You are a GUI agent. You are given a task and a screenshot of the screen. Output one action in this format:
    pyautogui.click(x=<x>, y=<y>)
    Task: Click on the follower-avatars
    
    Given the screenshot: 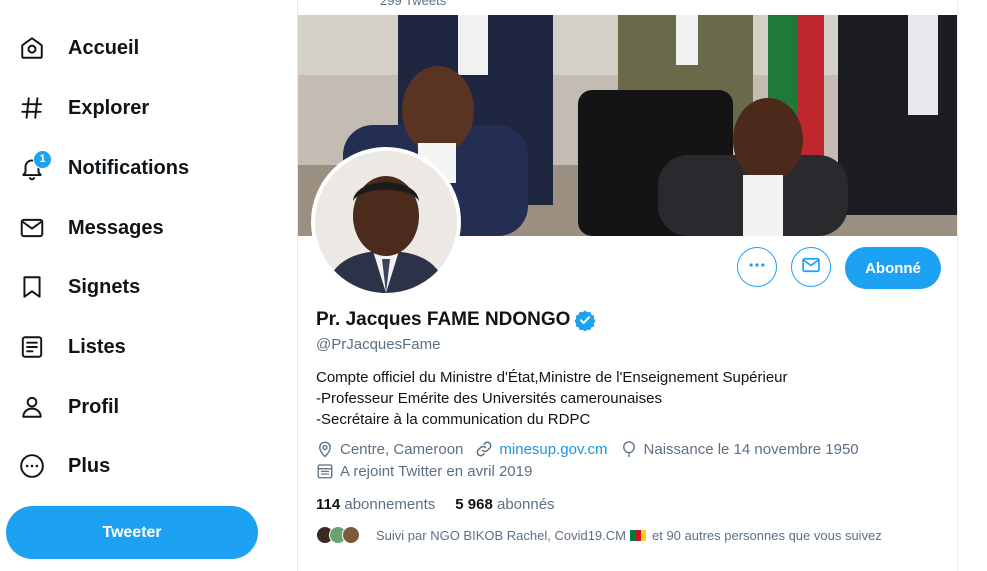 What is the action you would take?
    pyautogui.click(x=338, y=535)
    